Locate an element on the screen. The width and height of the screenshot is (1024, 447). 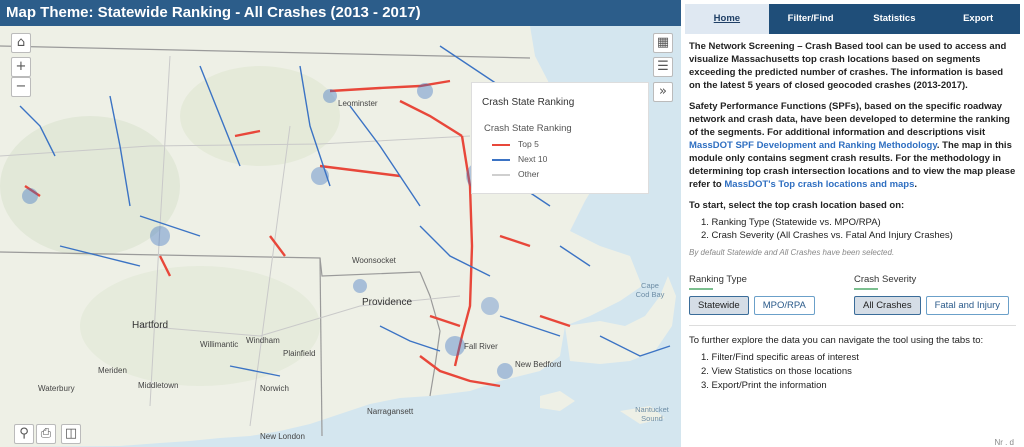
ranking-type-underline is located at coordinates (701, 289).